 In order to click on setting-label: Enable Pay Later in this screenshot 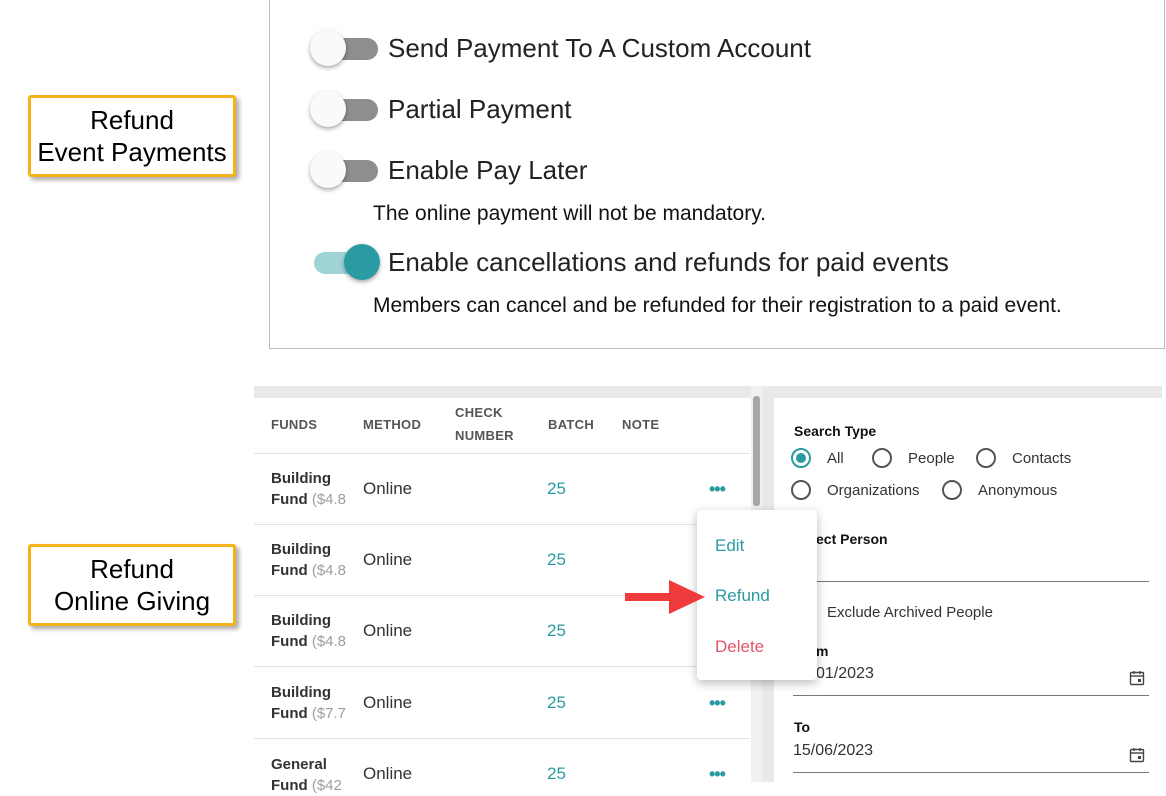, I will do `click(488, 169)`.